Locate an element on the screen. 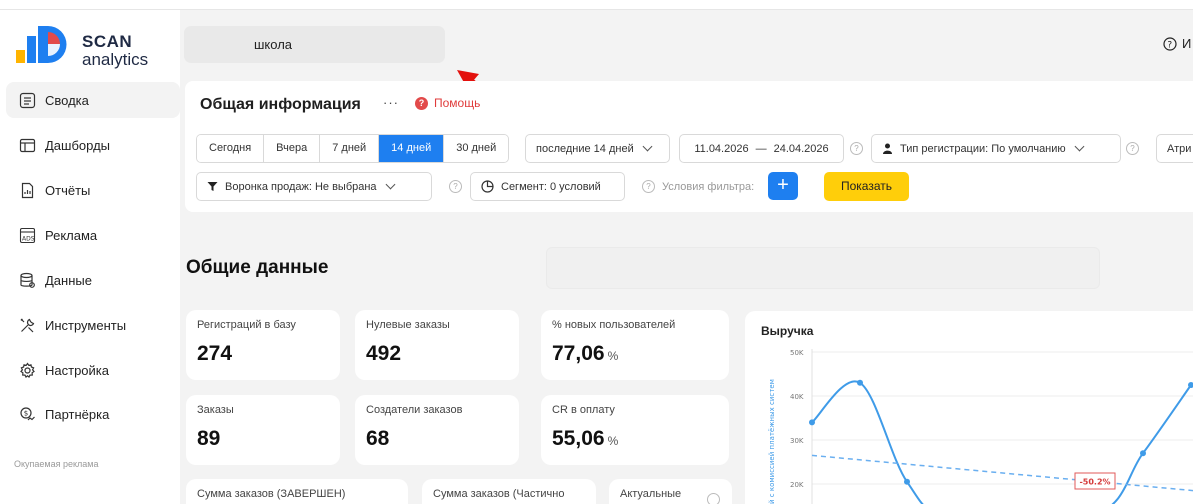  actual-help-icon is located at coordinates (713, 498).